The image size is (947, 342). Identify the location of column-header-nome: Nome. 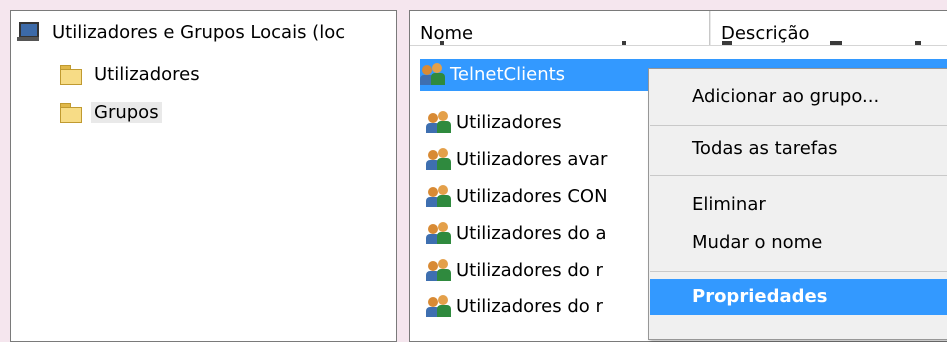
(560, 28).